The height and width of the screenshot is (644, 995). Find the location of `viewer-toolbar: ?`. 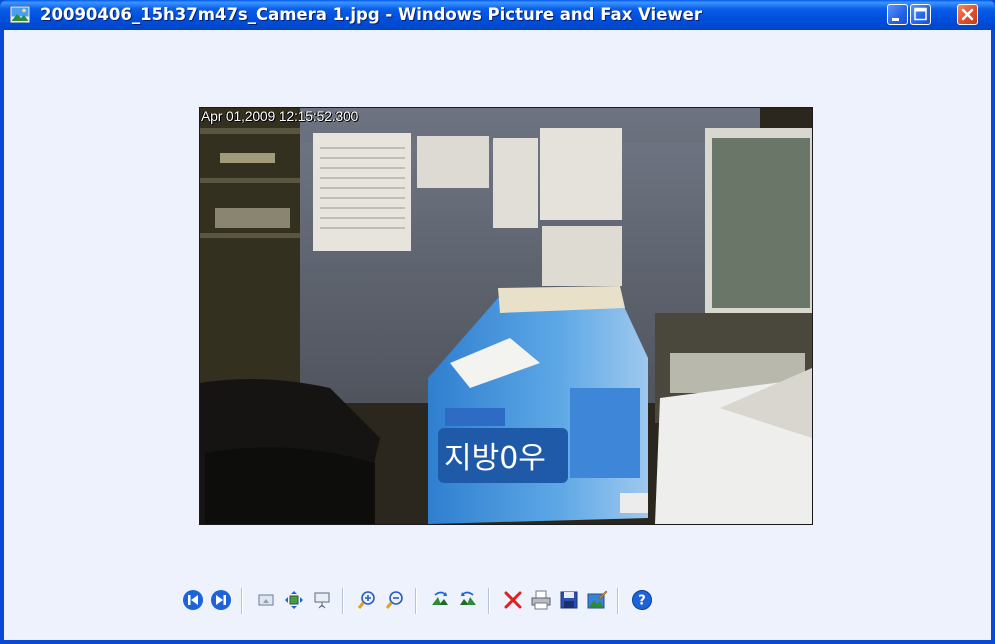

viewer-toolbar: ? is located at coordinates (497, 604).